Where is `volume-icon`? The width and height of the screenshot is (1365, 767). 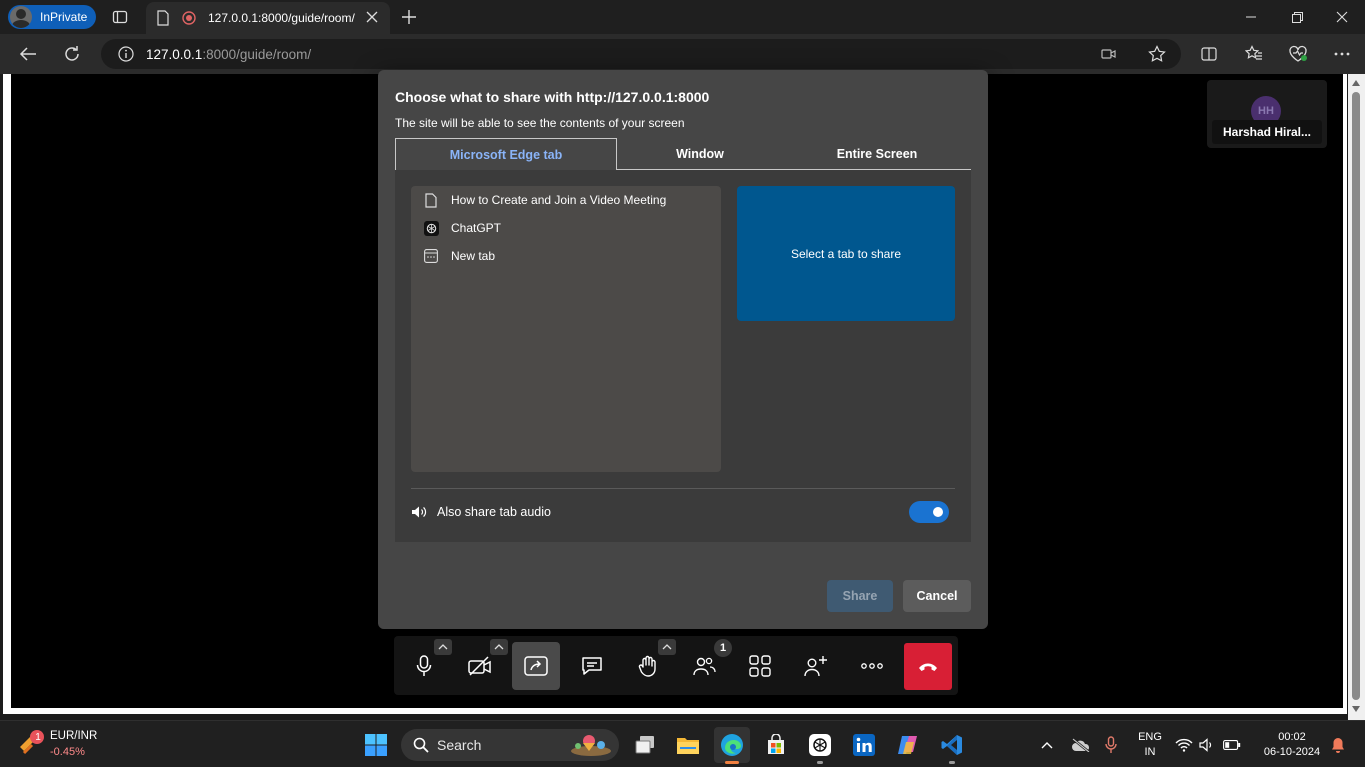 volume-icon is located at coordinates (1205, 745).